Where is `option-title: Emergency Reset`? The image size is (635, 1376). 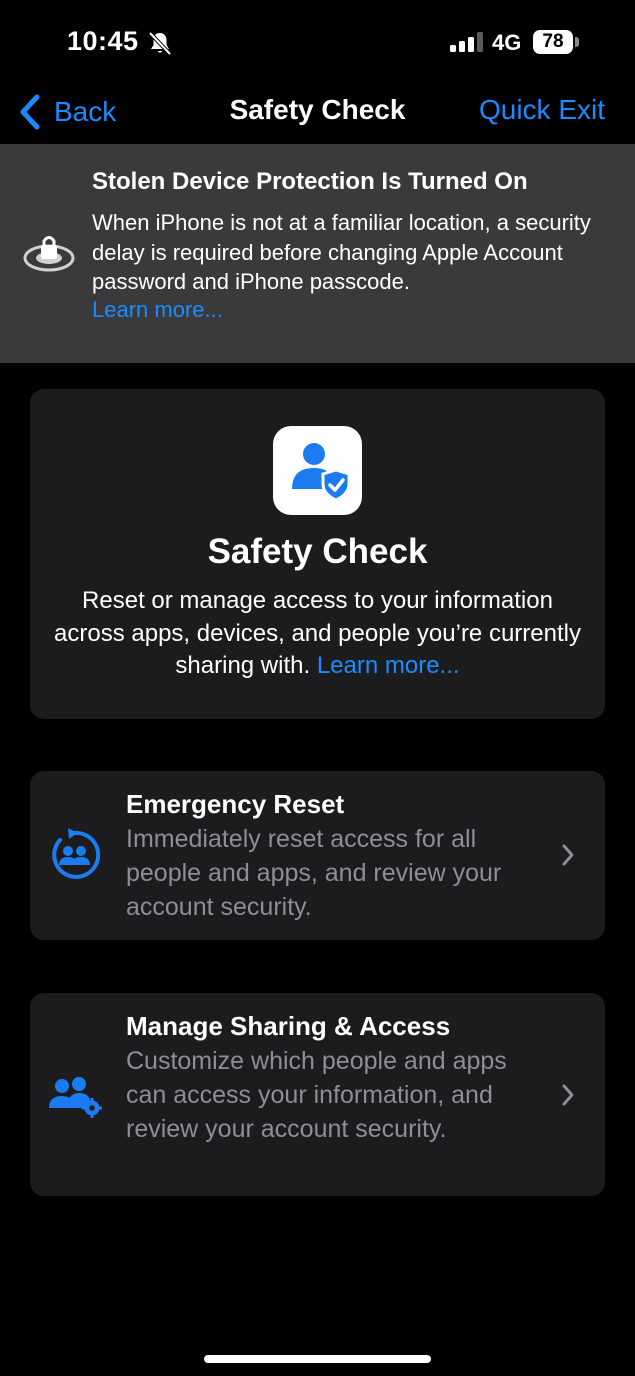 option-title: Emergency Reset is located at coordinates (235, 804).